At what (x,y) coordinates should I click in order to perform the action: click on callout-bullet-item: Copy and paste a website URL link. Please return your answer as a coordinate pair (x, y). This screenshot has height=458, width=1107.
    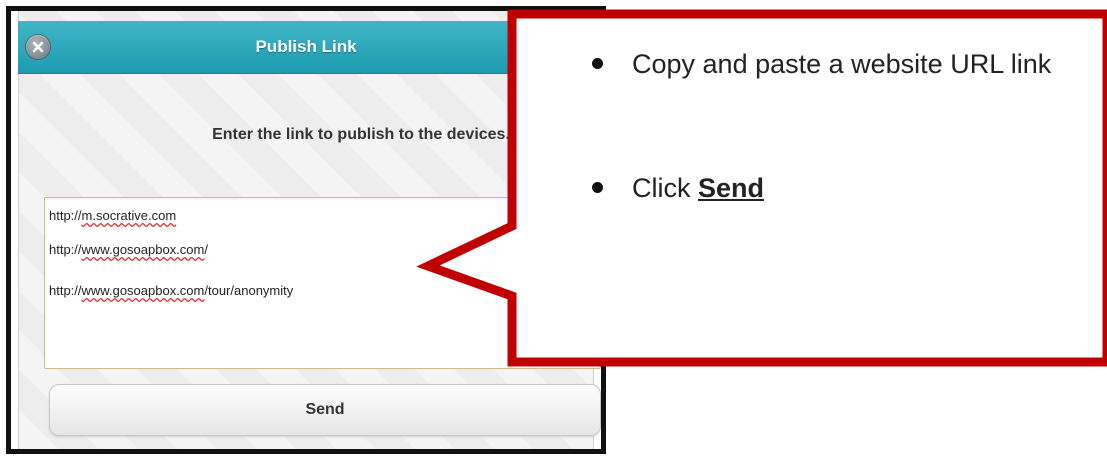
    Looking at the image, I should click on (847, 84).